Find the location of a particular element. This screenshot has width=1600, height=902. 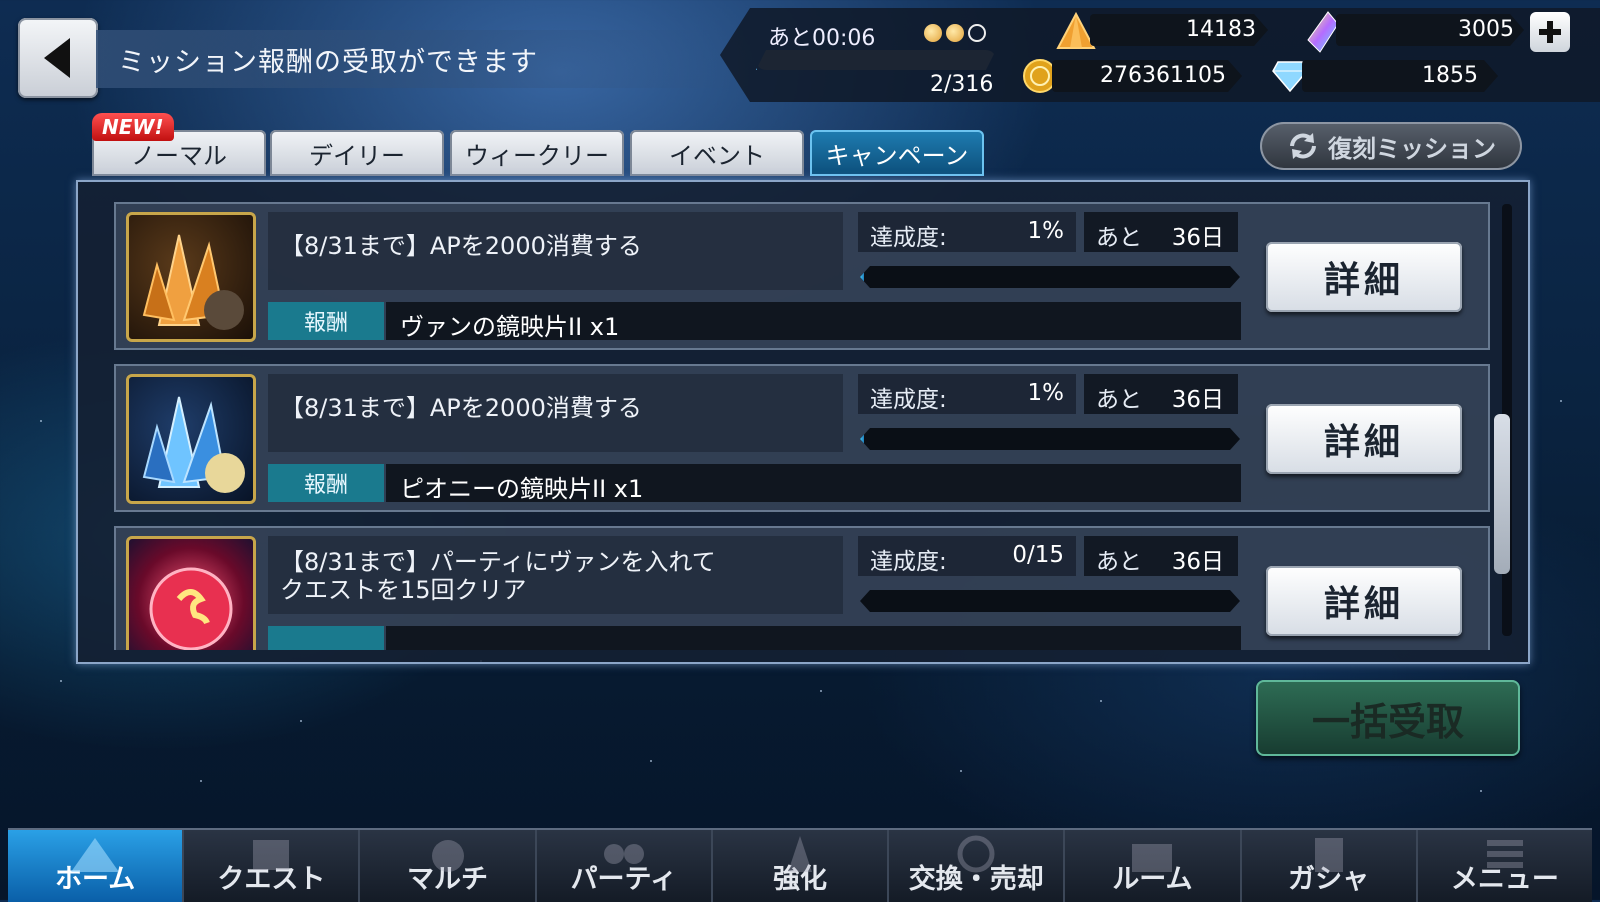

nav-multi: マルチ is located at coordinates (448, 866).